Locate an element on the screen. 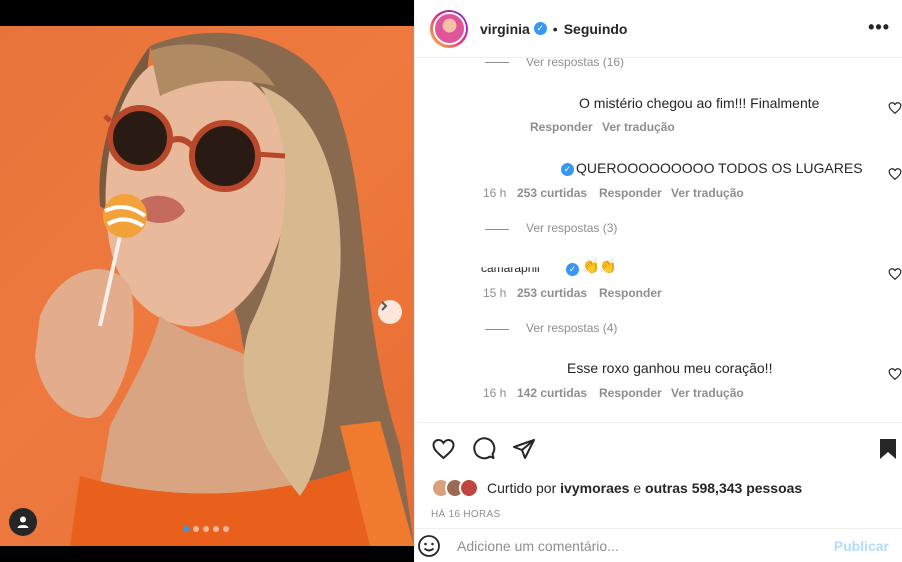  user-icon is located at coordinates (23, 522).